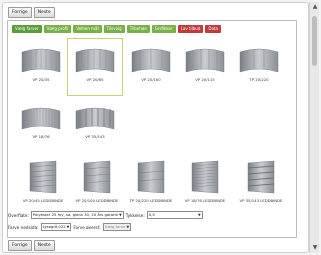 The image size is (321, 255). I want to click on profile-card: VP 20/115, so click(205, 63).